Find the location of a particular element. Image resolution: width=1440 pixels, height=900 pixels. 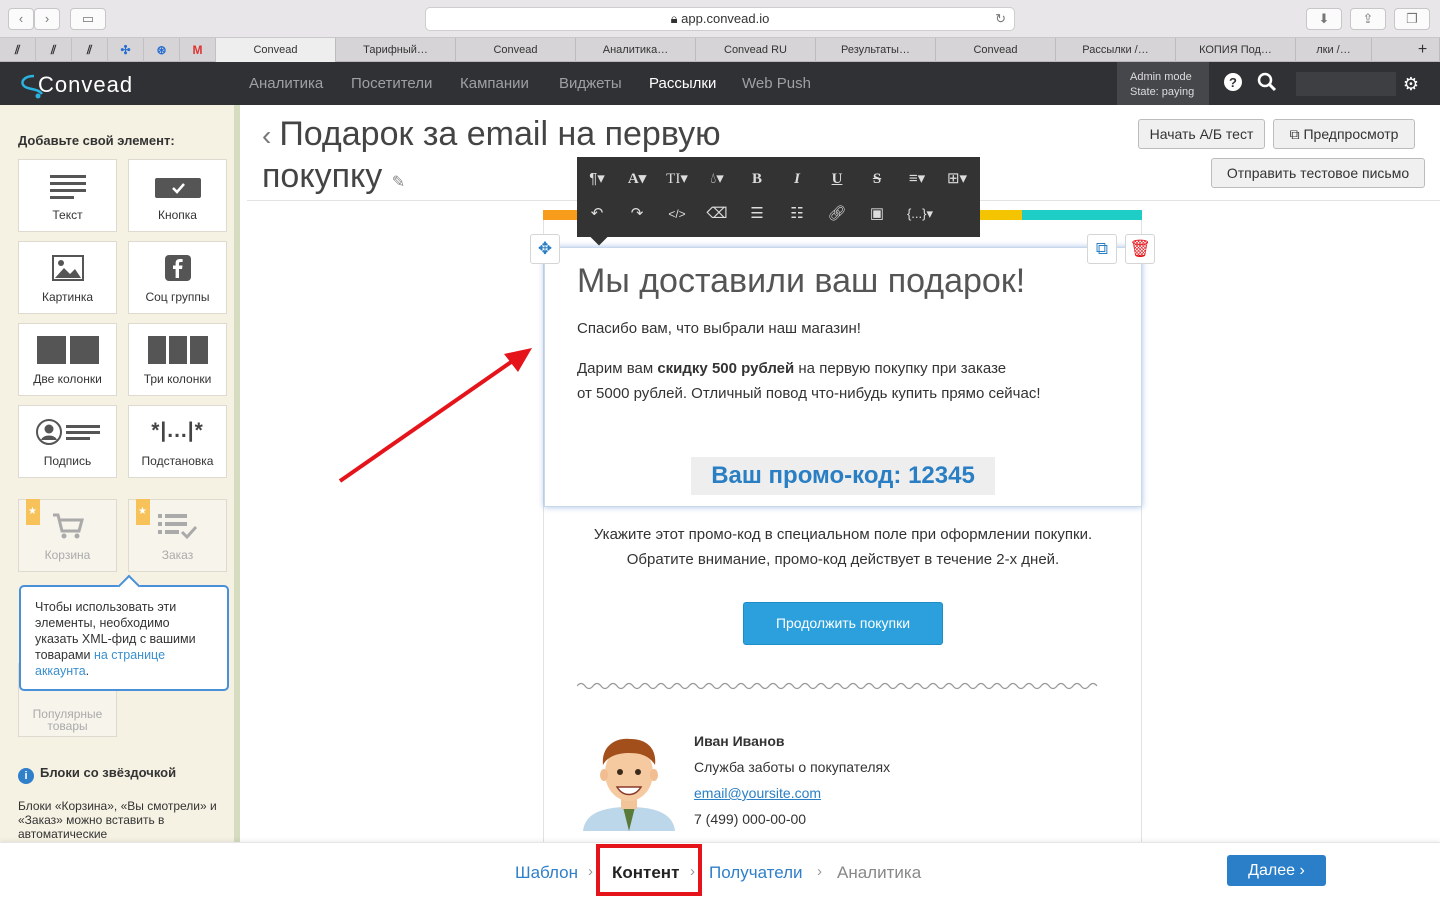

strikethrough-icon: S is located at coordinates (877, 179).